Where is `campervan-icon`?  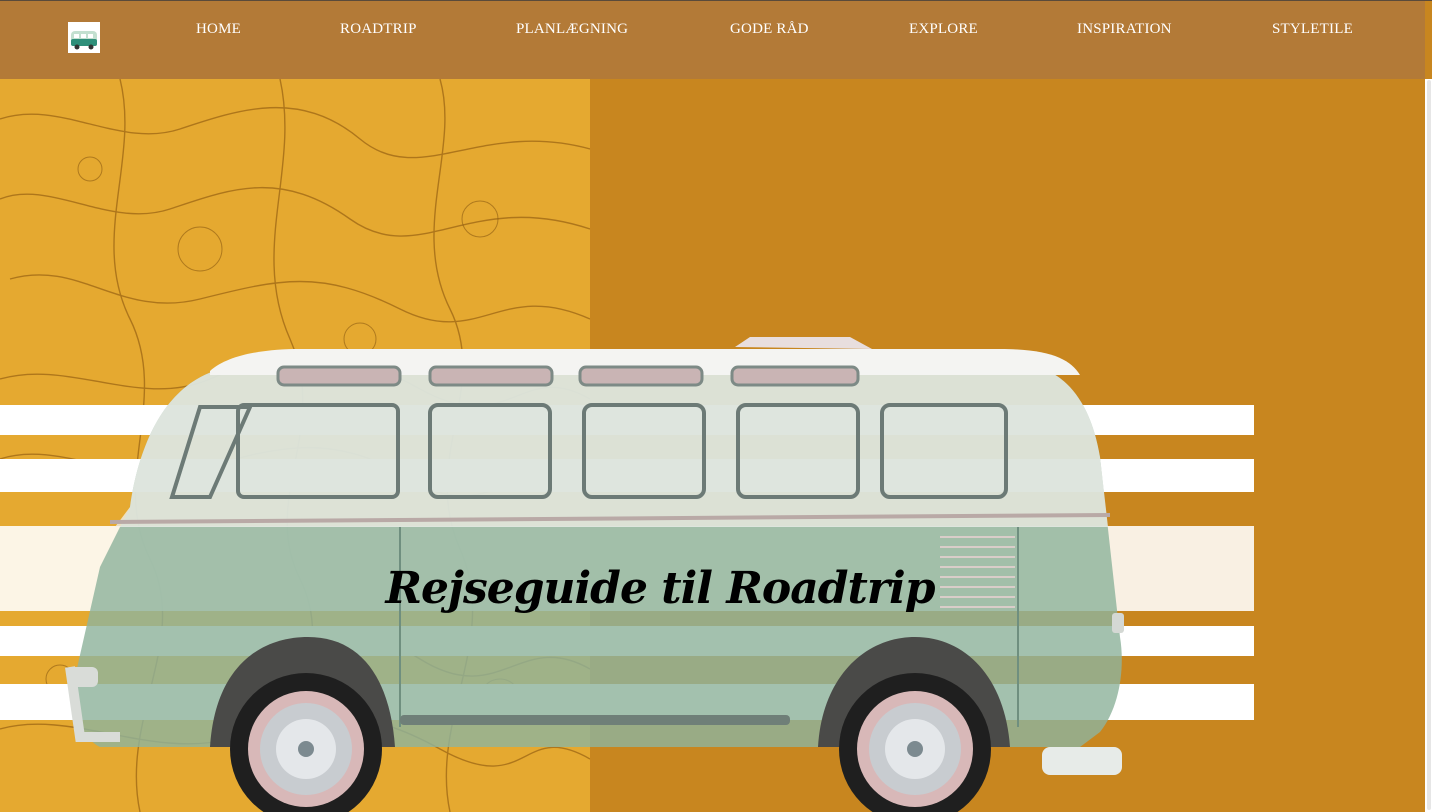 campervan-icon is located at coordinates (84, 40).